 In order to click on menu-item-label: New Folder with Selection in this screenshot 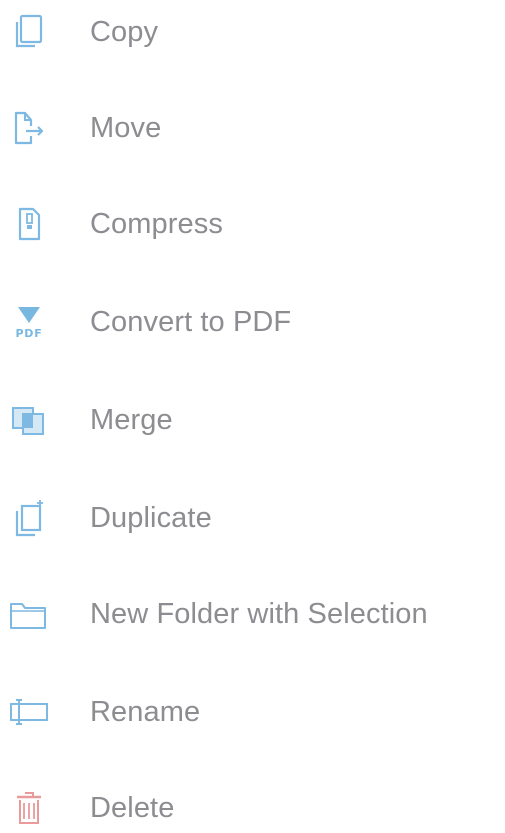, I will do `click(259, 613)`.